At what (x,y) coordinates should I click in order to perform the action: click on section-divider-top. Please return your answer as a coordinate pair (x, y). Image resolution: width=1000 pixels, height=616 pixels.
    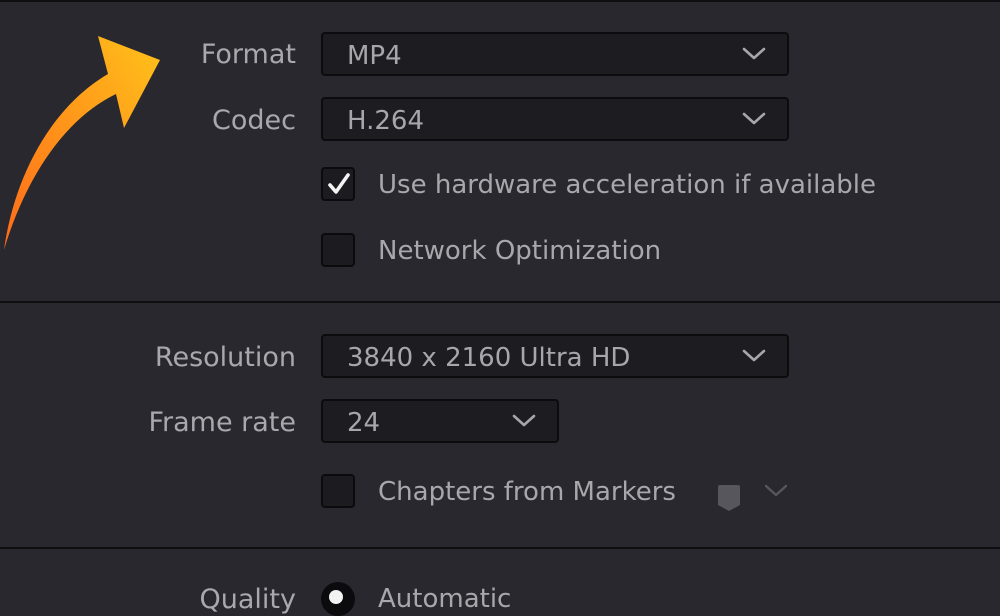
    Looking at the image, I should click on (500, 1).